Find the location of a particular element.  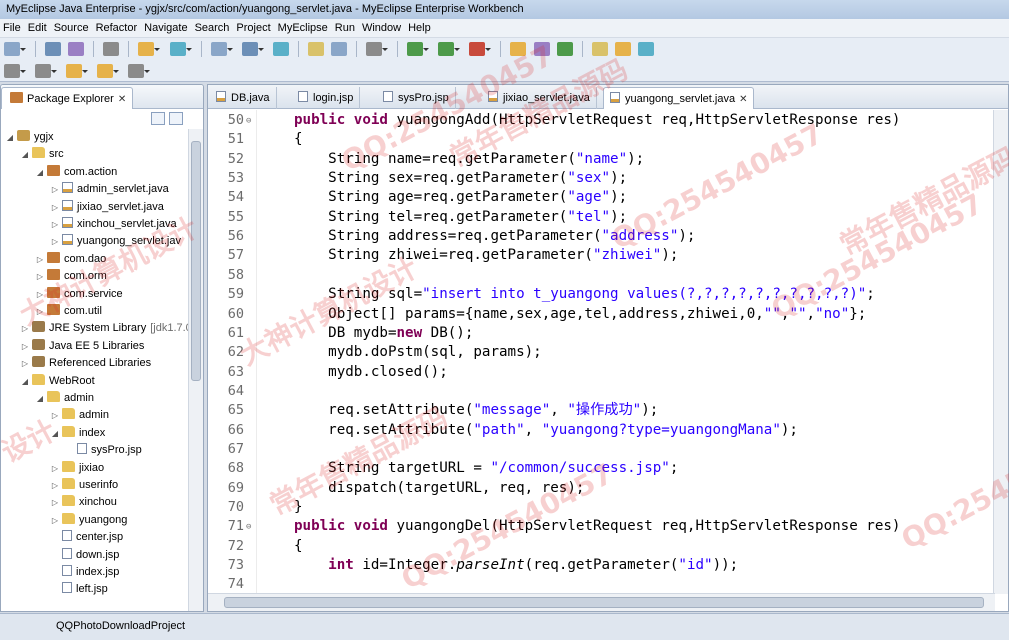

open-type-icon is located at coordinates (315, 49).